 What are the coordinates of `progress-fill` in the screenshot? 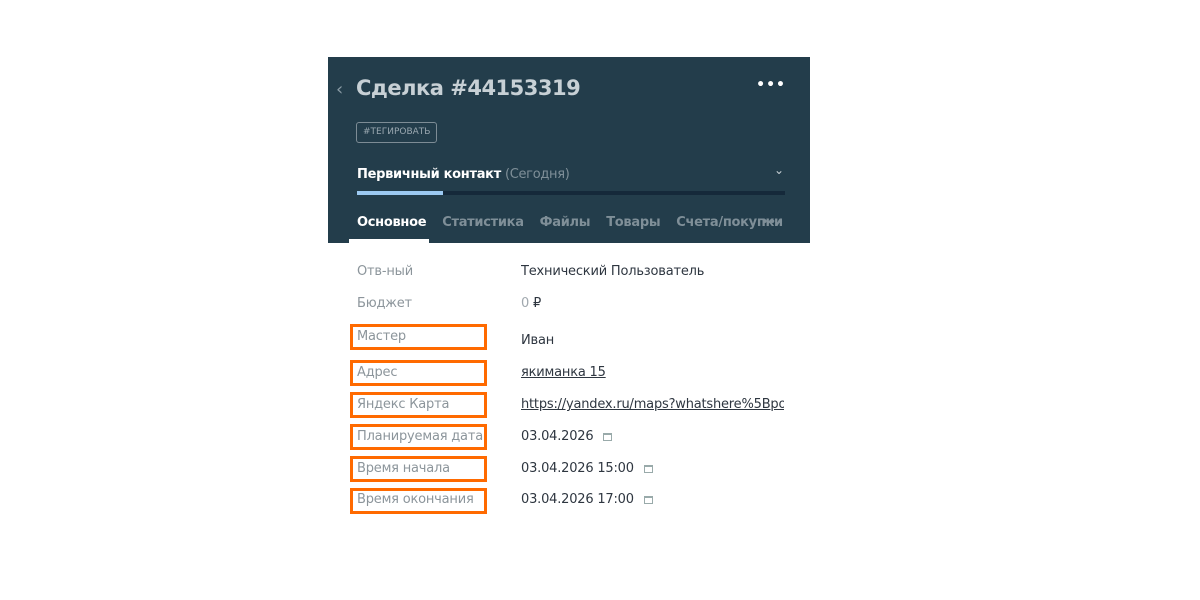 It's located at (400, 193).